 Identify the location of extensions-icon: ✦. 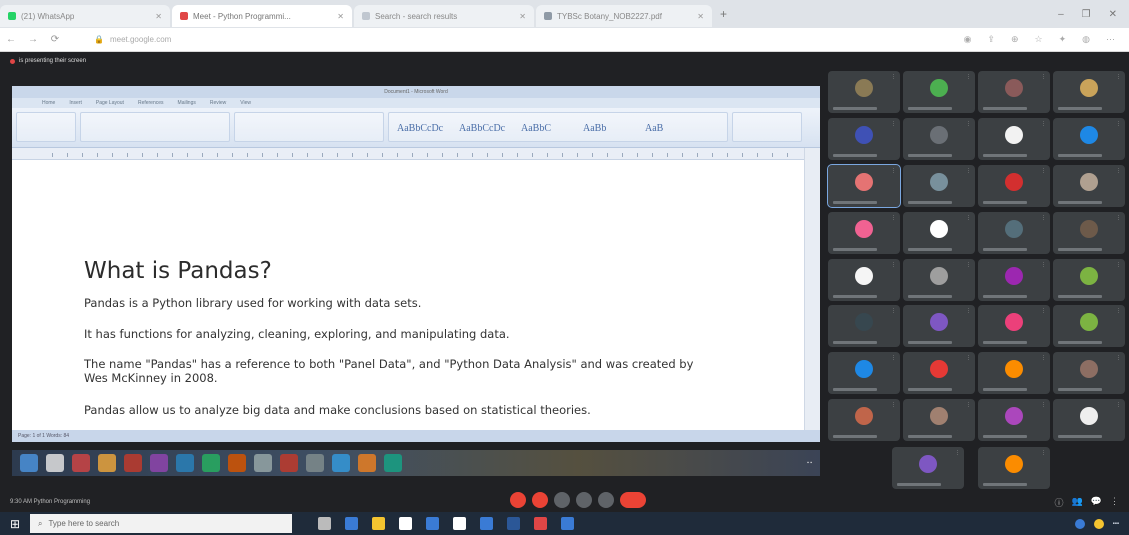
(1063, 39).